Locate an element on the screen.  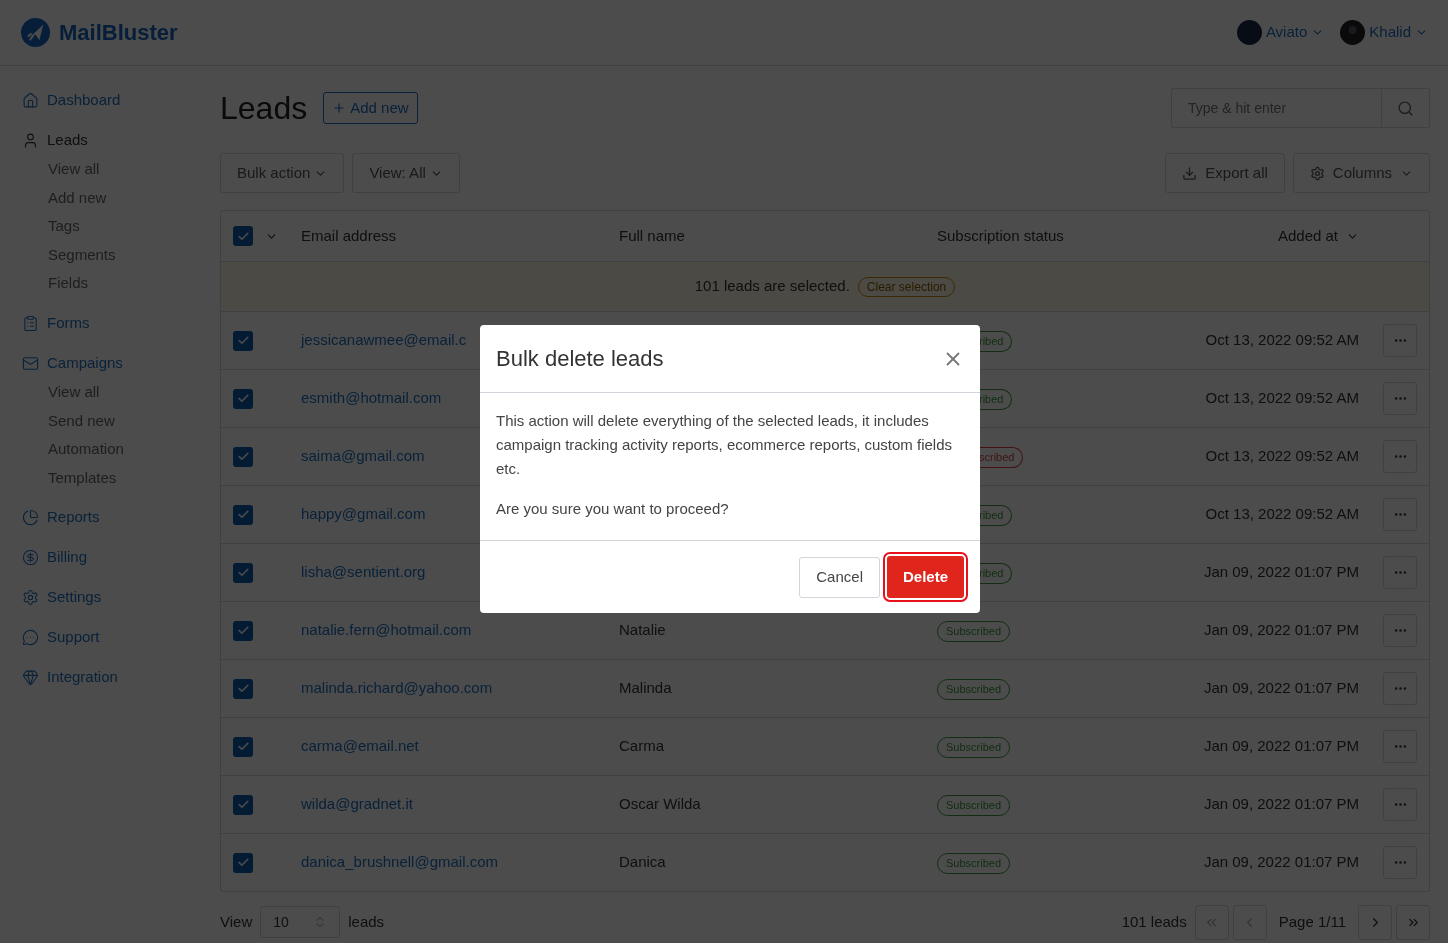
dialog-text: Are you sure you want to proceed? is located at coordinates (613, 509).